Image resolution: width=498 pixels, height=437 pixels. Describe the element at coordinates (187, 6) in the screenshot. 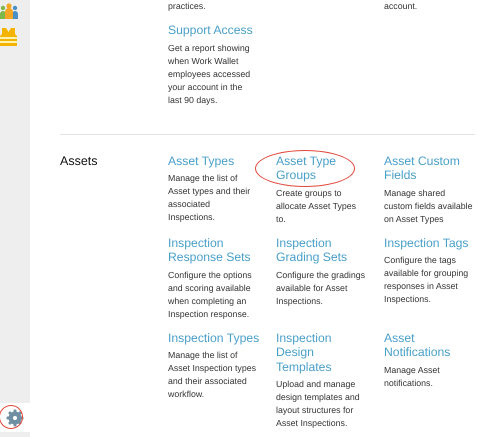

I see `setting-description: practices.` at that location.